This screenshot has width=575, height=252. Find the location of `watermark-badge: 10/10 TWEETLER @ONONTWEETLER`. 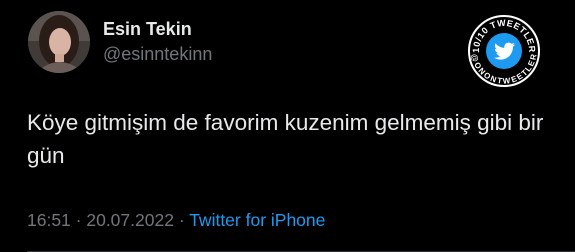

watermark-badge: 10/10 TWEETLER @ONONTWEETLER is located at coordinates (504, 51).